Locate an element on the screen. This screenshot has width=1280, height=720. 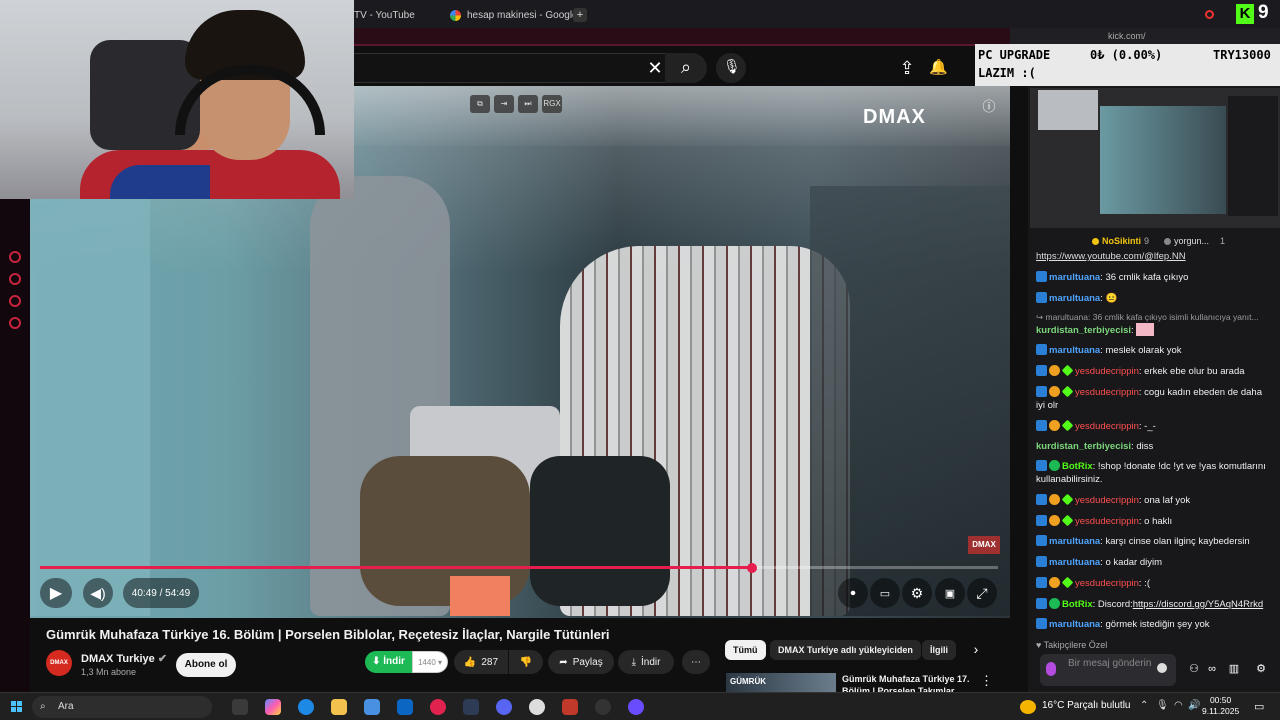
progress-bar is located at coordinates (519, 567).